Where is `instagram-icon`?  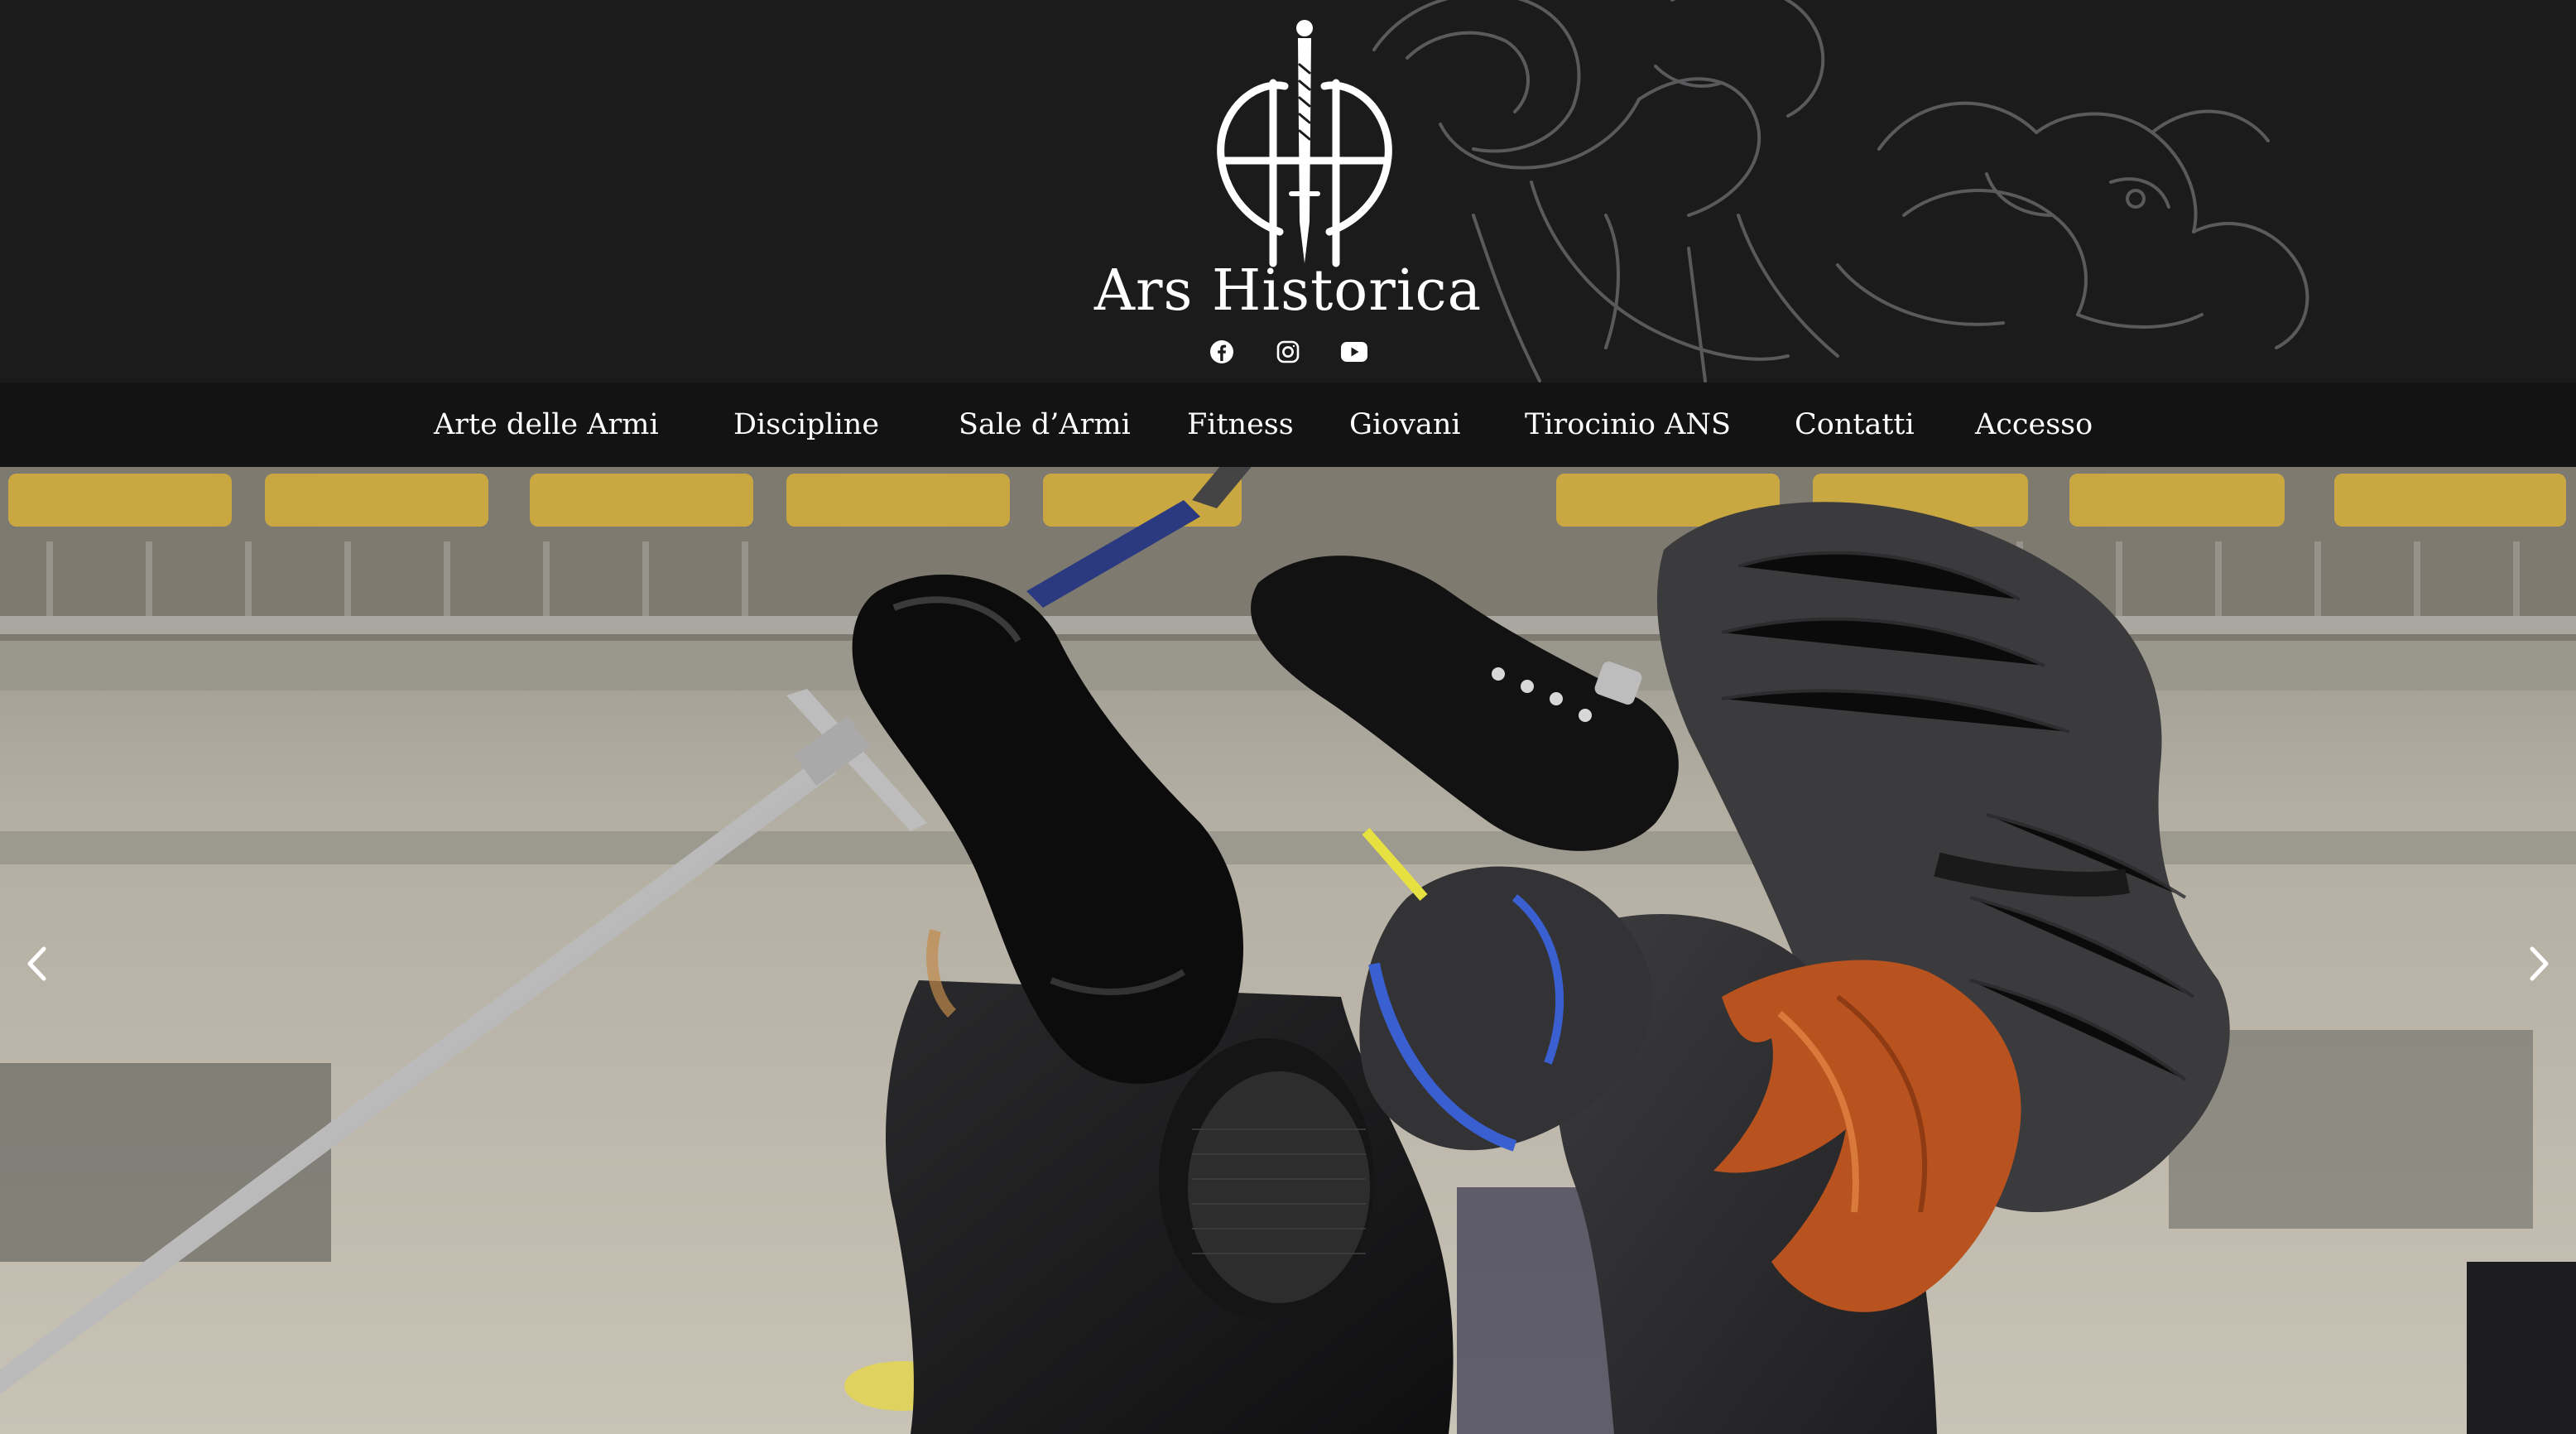
instagram-icon is located at coordinates (1288, 352).